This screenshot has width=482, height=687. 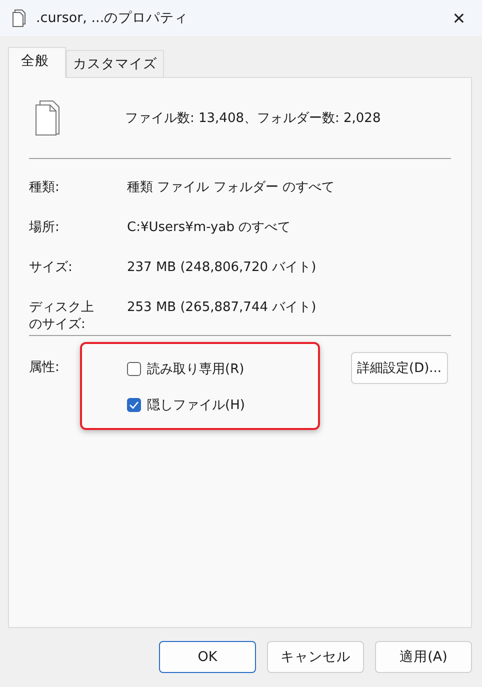 I want to click on property-label: サイズ:, so click(x=50, y=267).